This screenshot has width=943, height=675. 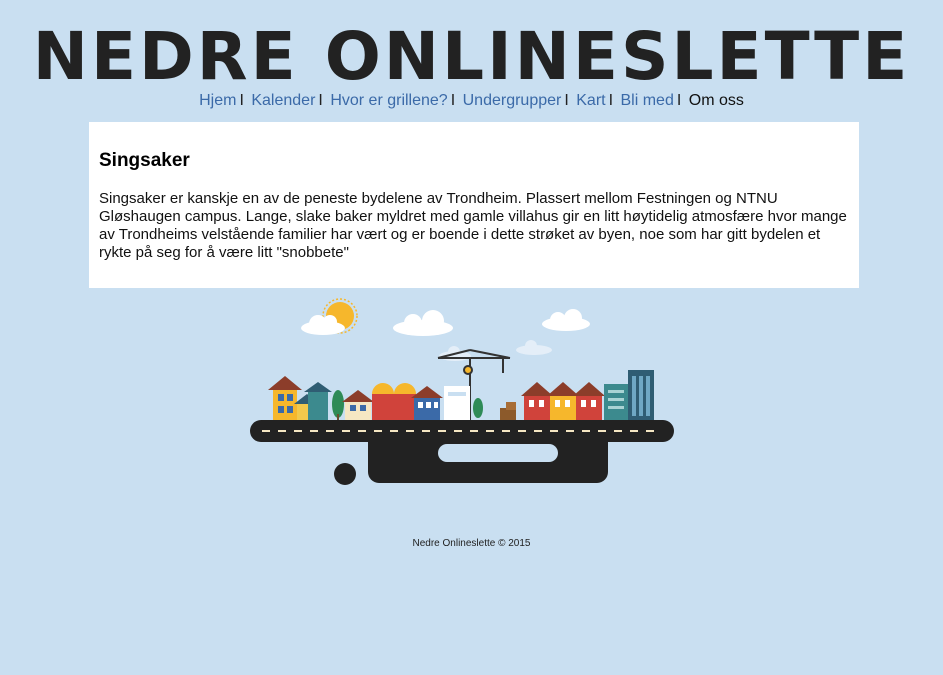 I want to click on footer-copyright: Nedre Onlineslette © 2015, so click(x=471, y=543).